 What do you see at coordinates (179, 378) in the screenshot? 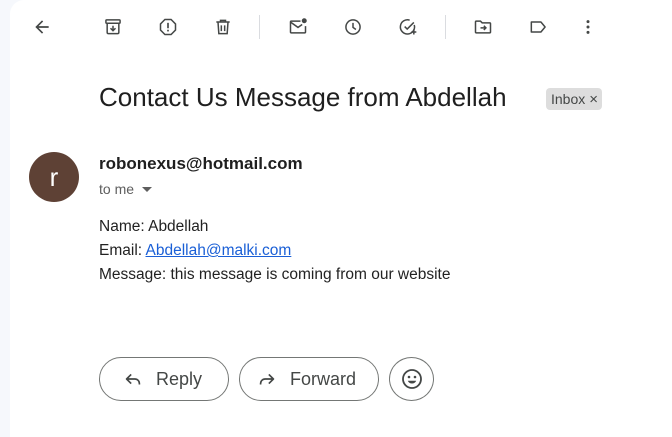
I see `reply-label: Reply` at bounding box center [179, 378].